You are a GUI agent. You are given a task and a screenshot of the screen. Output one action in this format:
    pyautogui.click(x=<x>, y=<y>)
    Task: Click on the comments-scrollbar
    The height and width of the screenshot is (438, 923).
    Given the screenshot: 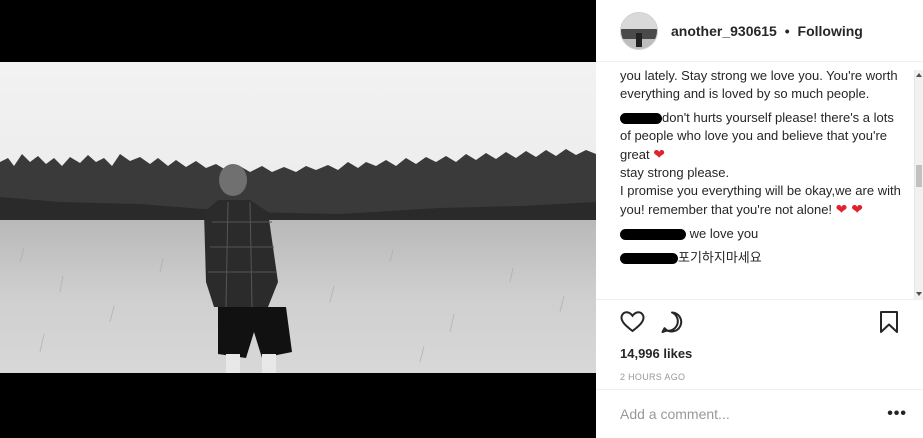 What is the action you would take?
    pyautogui.click(x=918, y=184)
    